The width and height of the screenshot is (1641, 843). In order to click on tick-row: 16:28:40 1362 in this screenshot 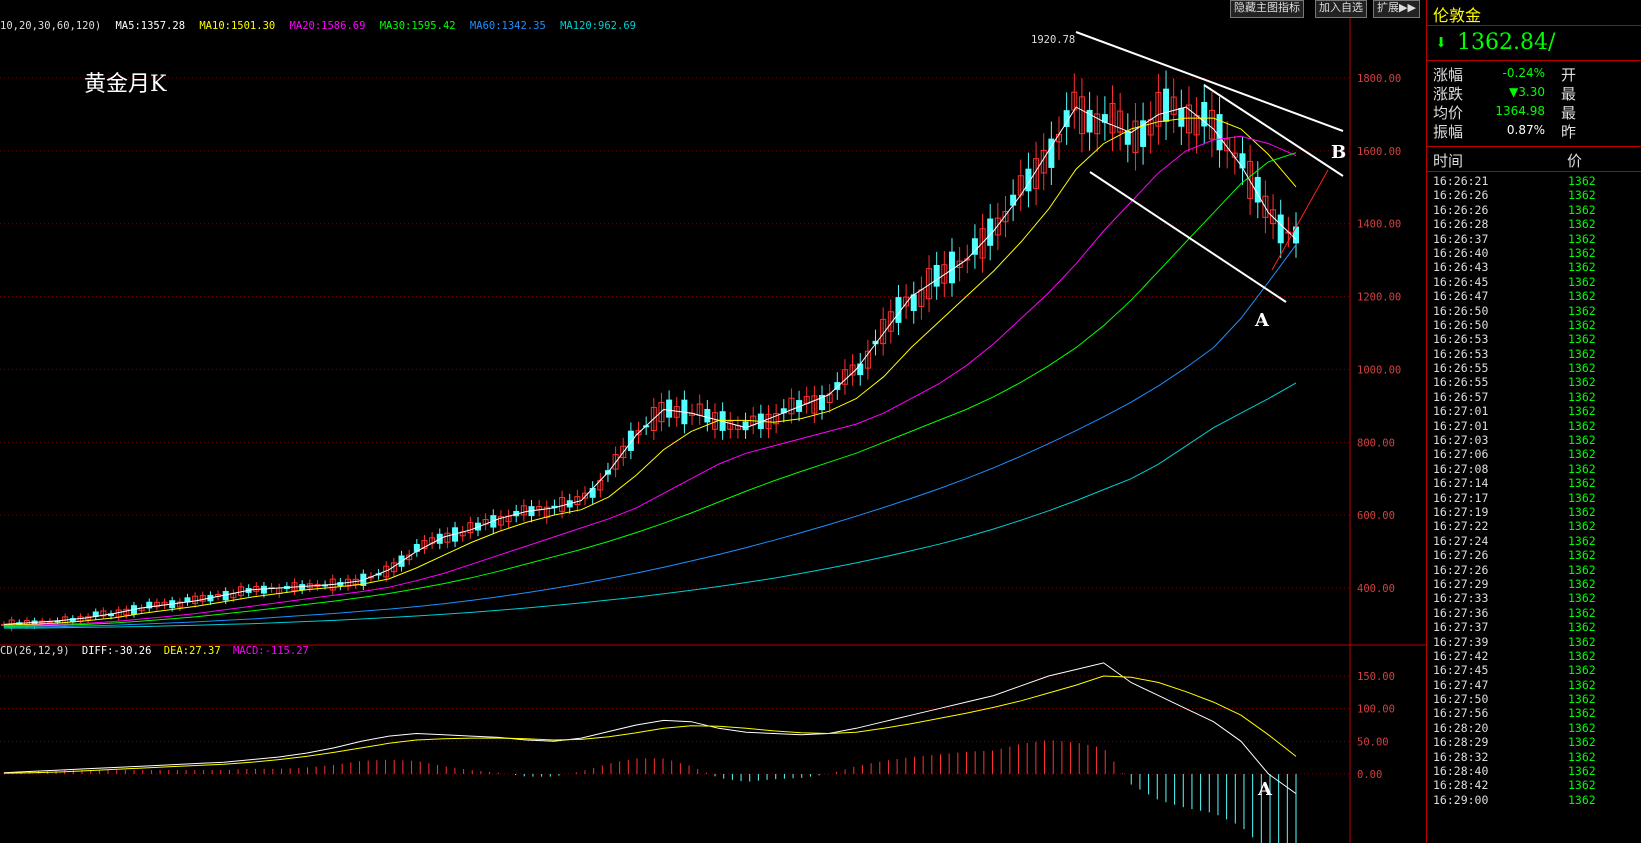, I will do `click(1537, 771)`.